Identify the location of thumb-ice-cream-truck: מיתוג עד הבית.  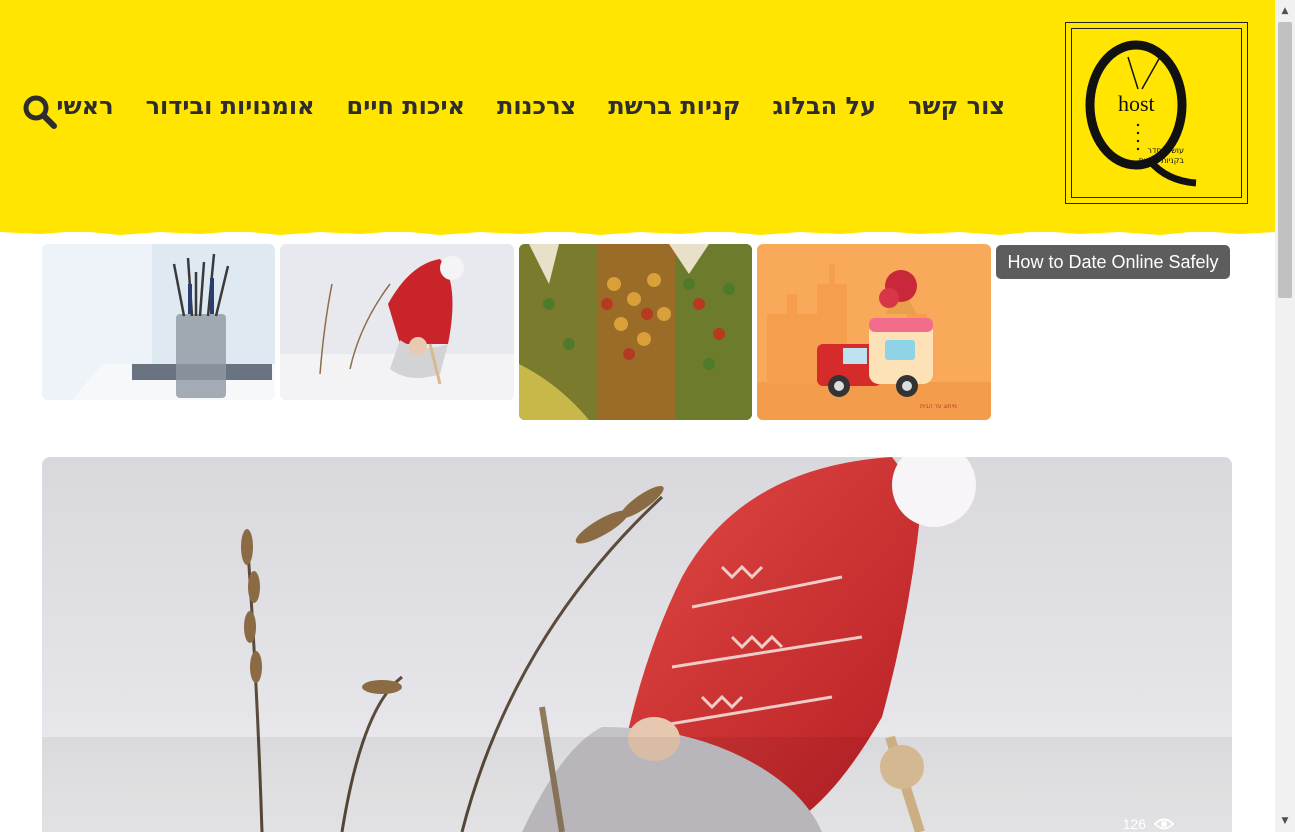
(874, 332).